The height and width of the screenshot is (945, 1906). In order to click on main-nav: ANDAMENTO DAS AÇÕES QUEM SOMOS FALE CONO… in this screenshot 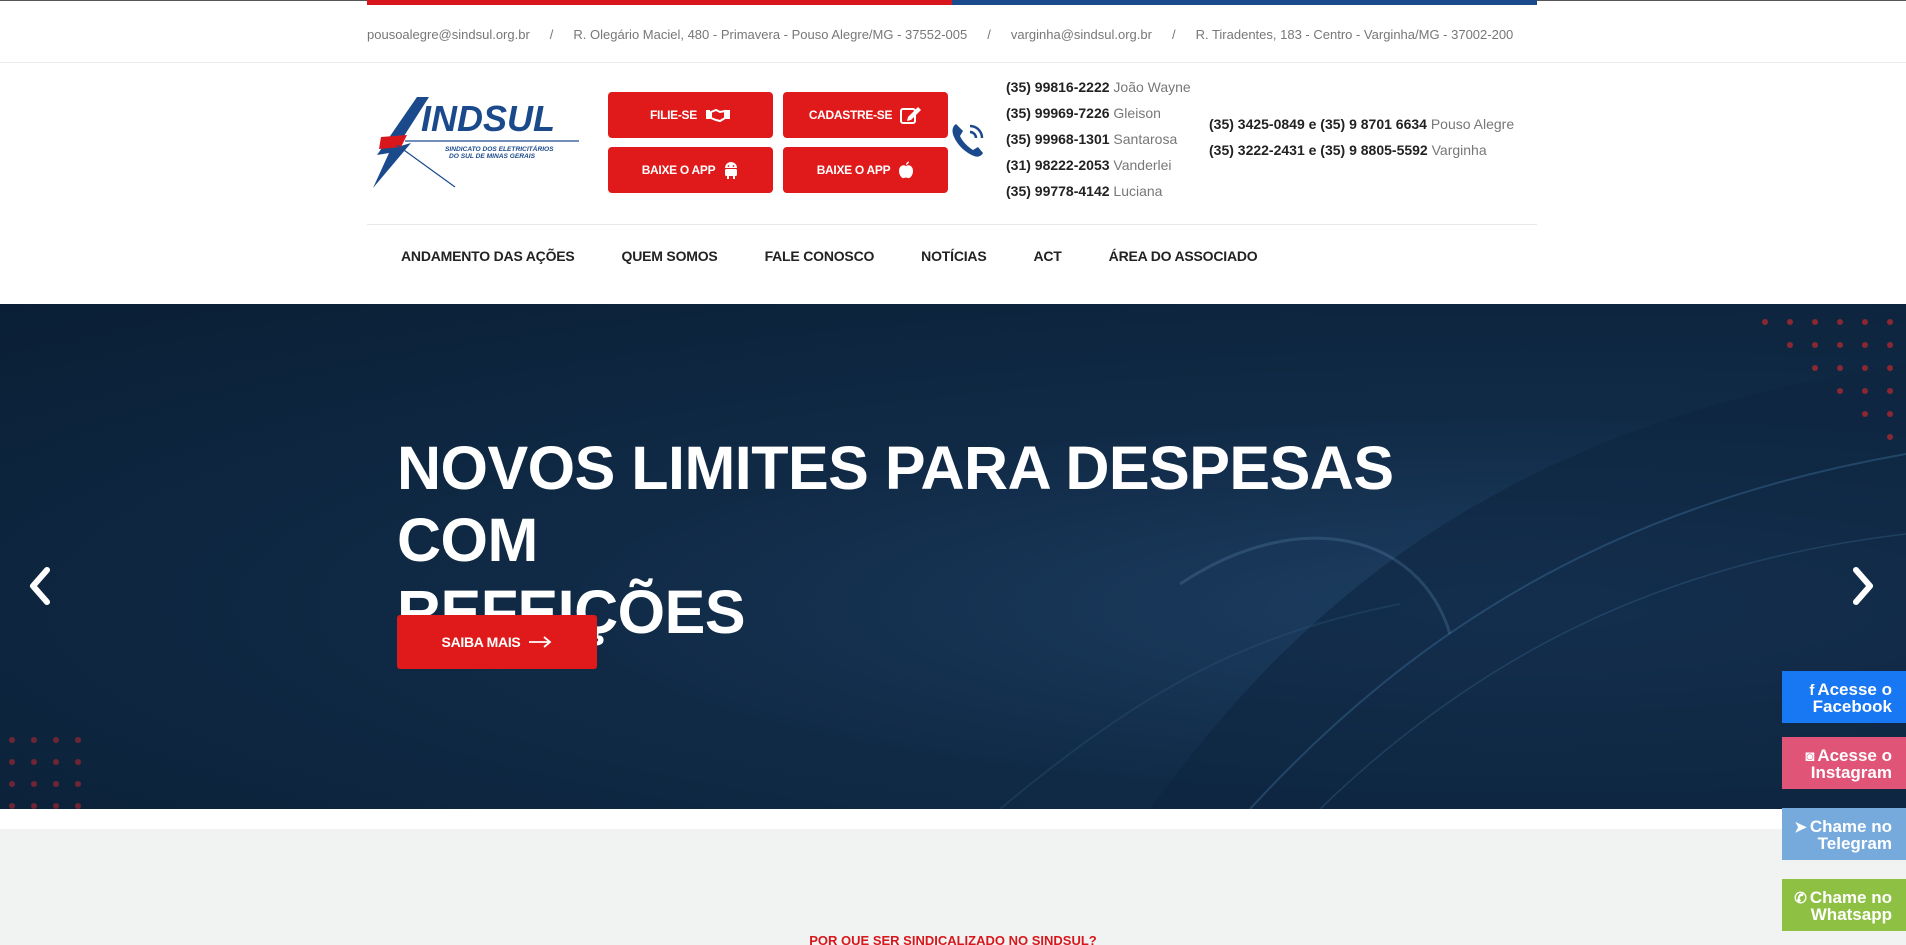, I will do `click(829, 256)`.